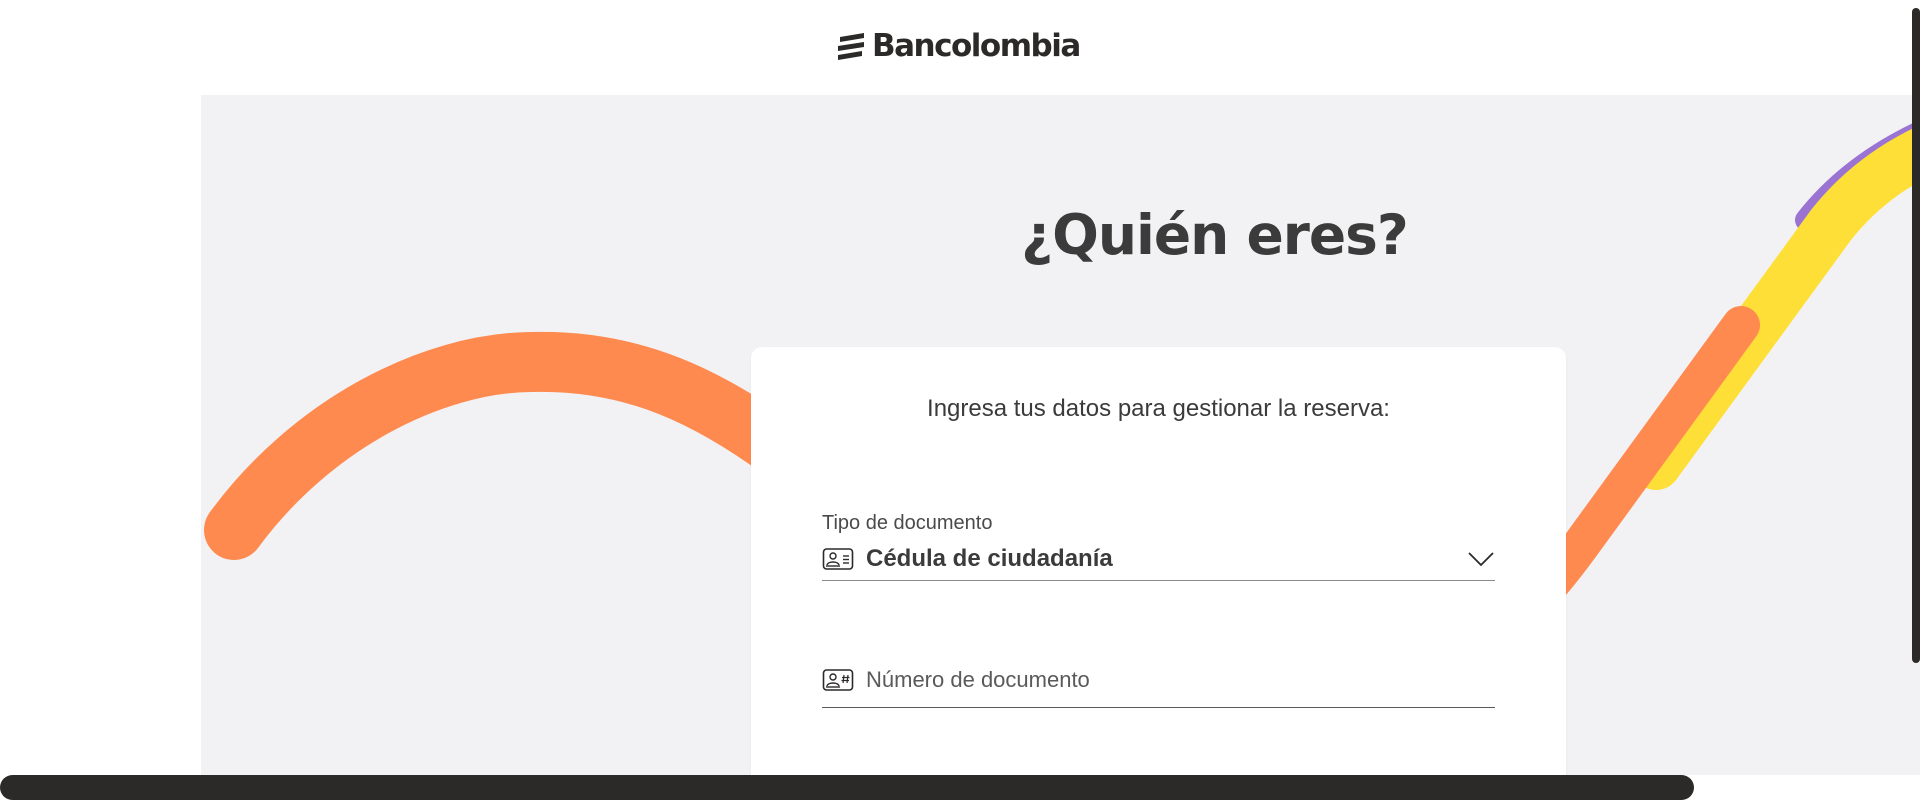 The height and width of the screenshot is (800, 1920). I want to click on document-number-field, so click(1158, 683).